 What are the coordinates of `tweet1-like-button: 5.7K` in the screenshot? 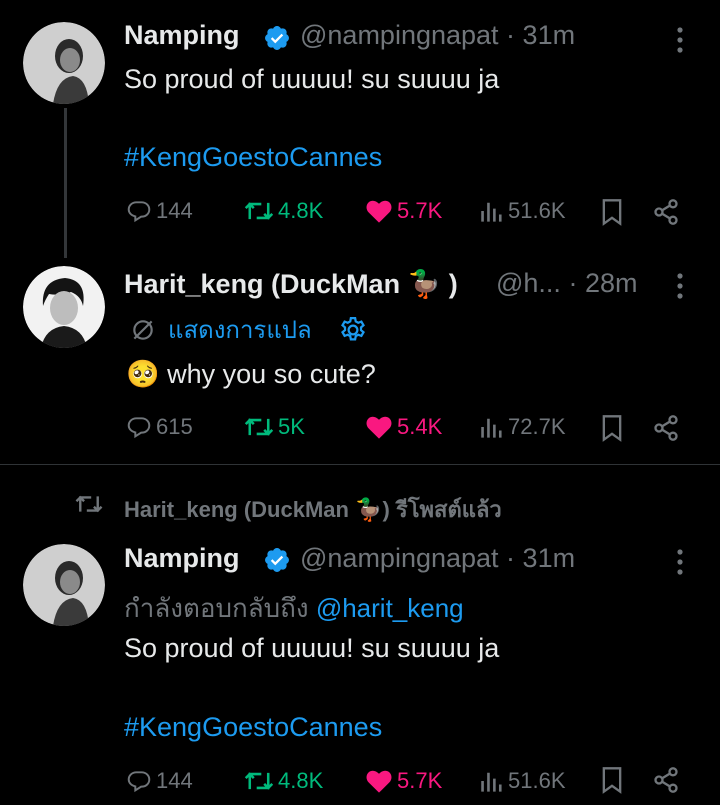 It's located at (403, 211).